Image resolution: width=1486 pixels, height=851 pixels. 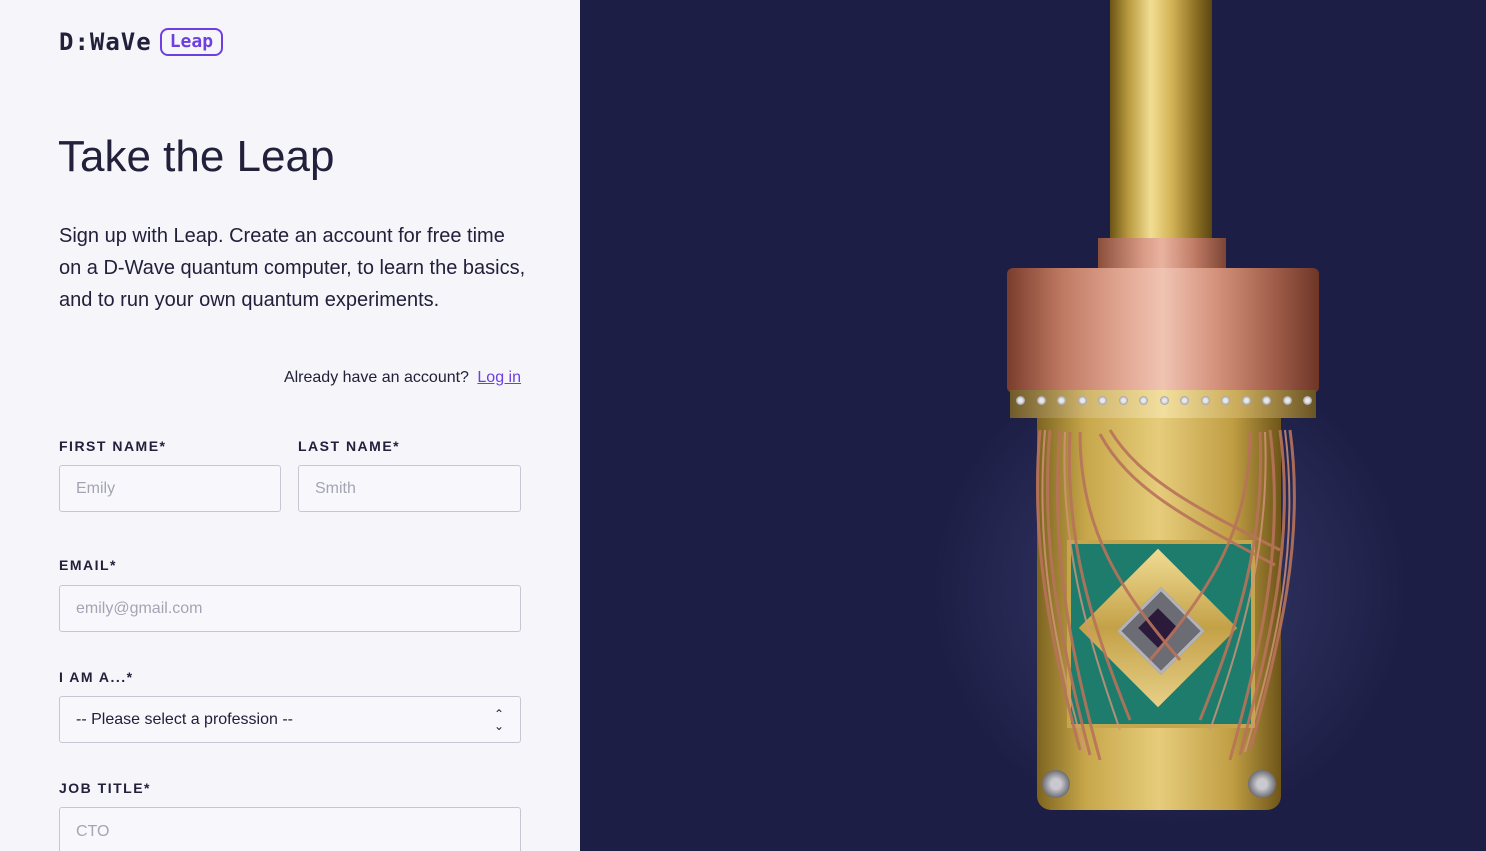 What do you see at coordinates (96, 677) in the screenshot?
I see `profession-label: I AM A...*` at bounding box center [96, 677].